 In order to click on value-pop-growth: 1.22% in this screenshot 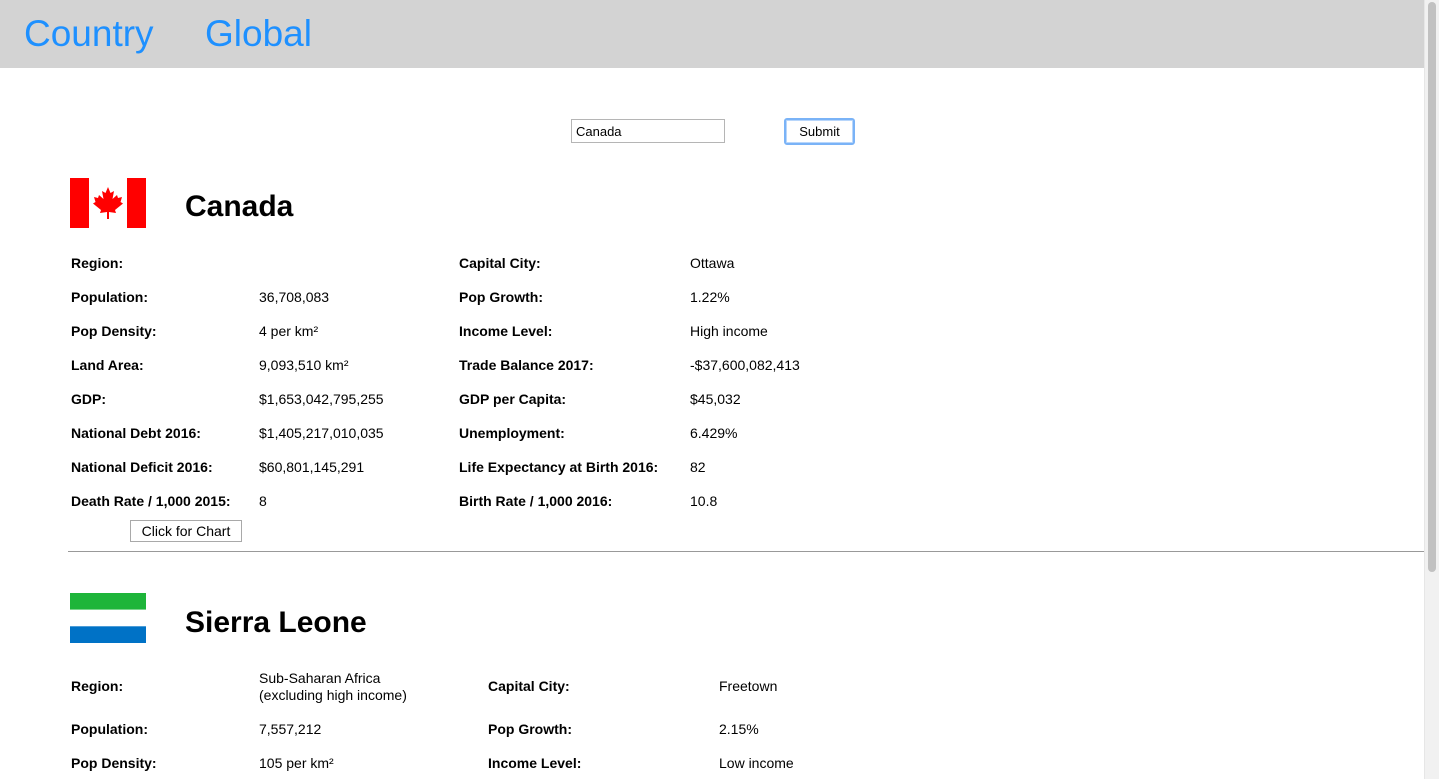, I will do `click(710, 297)`.